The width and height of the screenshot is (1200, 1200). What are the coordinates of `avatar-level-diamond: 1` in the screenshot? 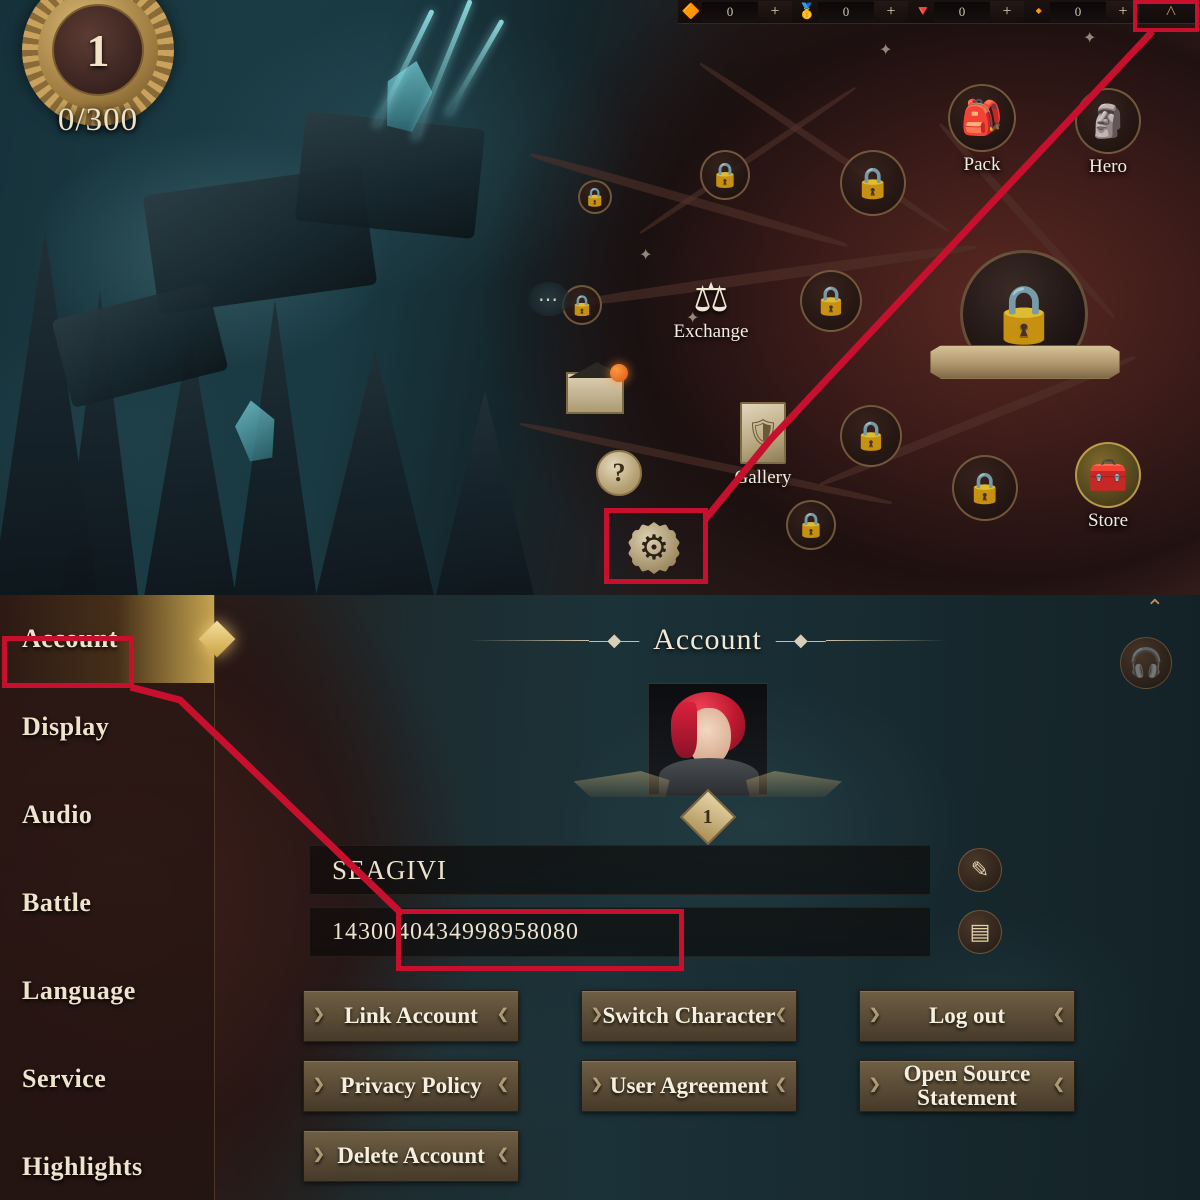 It's located at (707, 817).